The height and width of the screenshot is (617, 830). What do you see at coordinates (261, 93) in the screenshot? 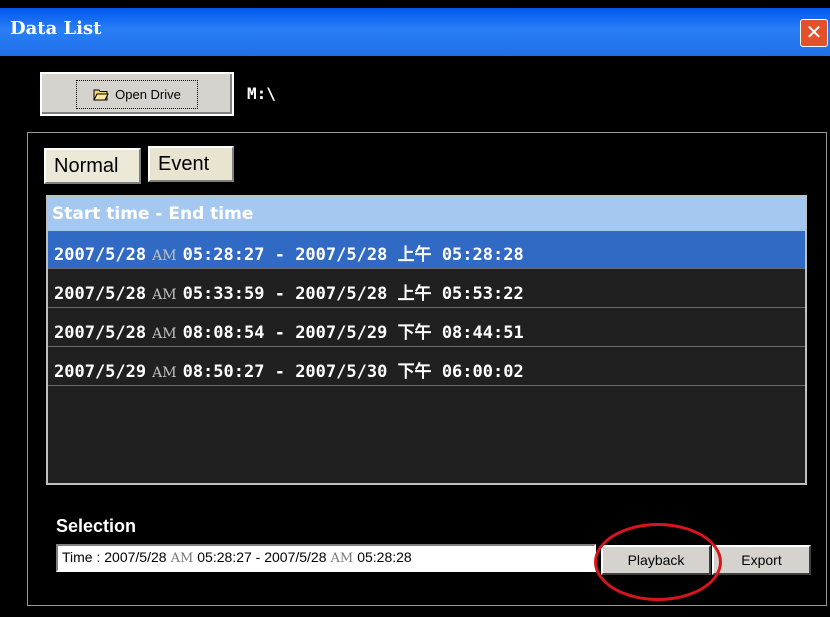
I see `drive-path: M:\` at bounding box center [261, 93].